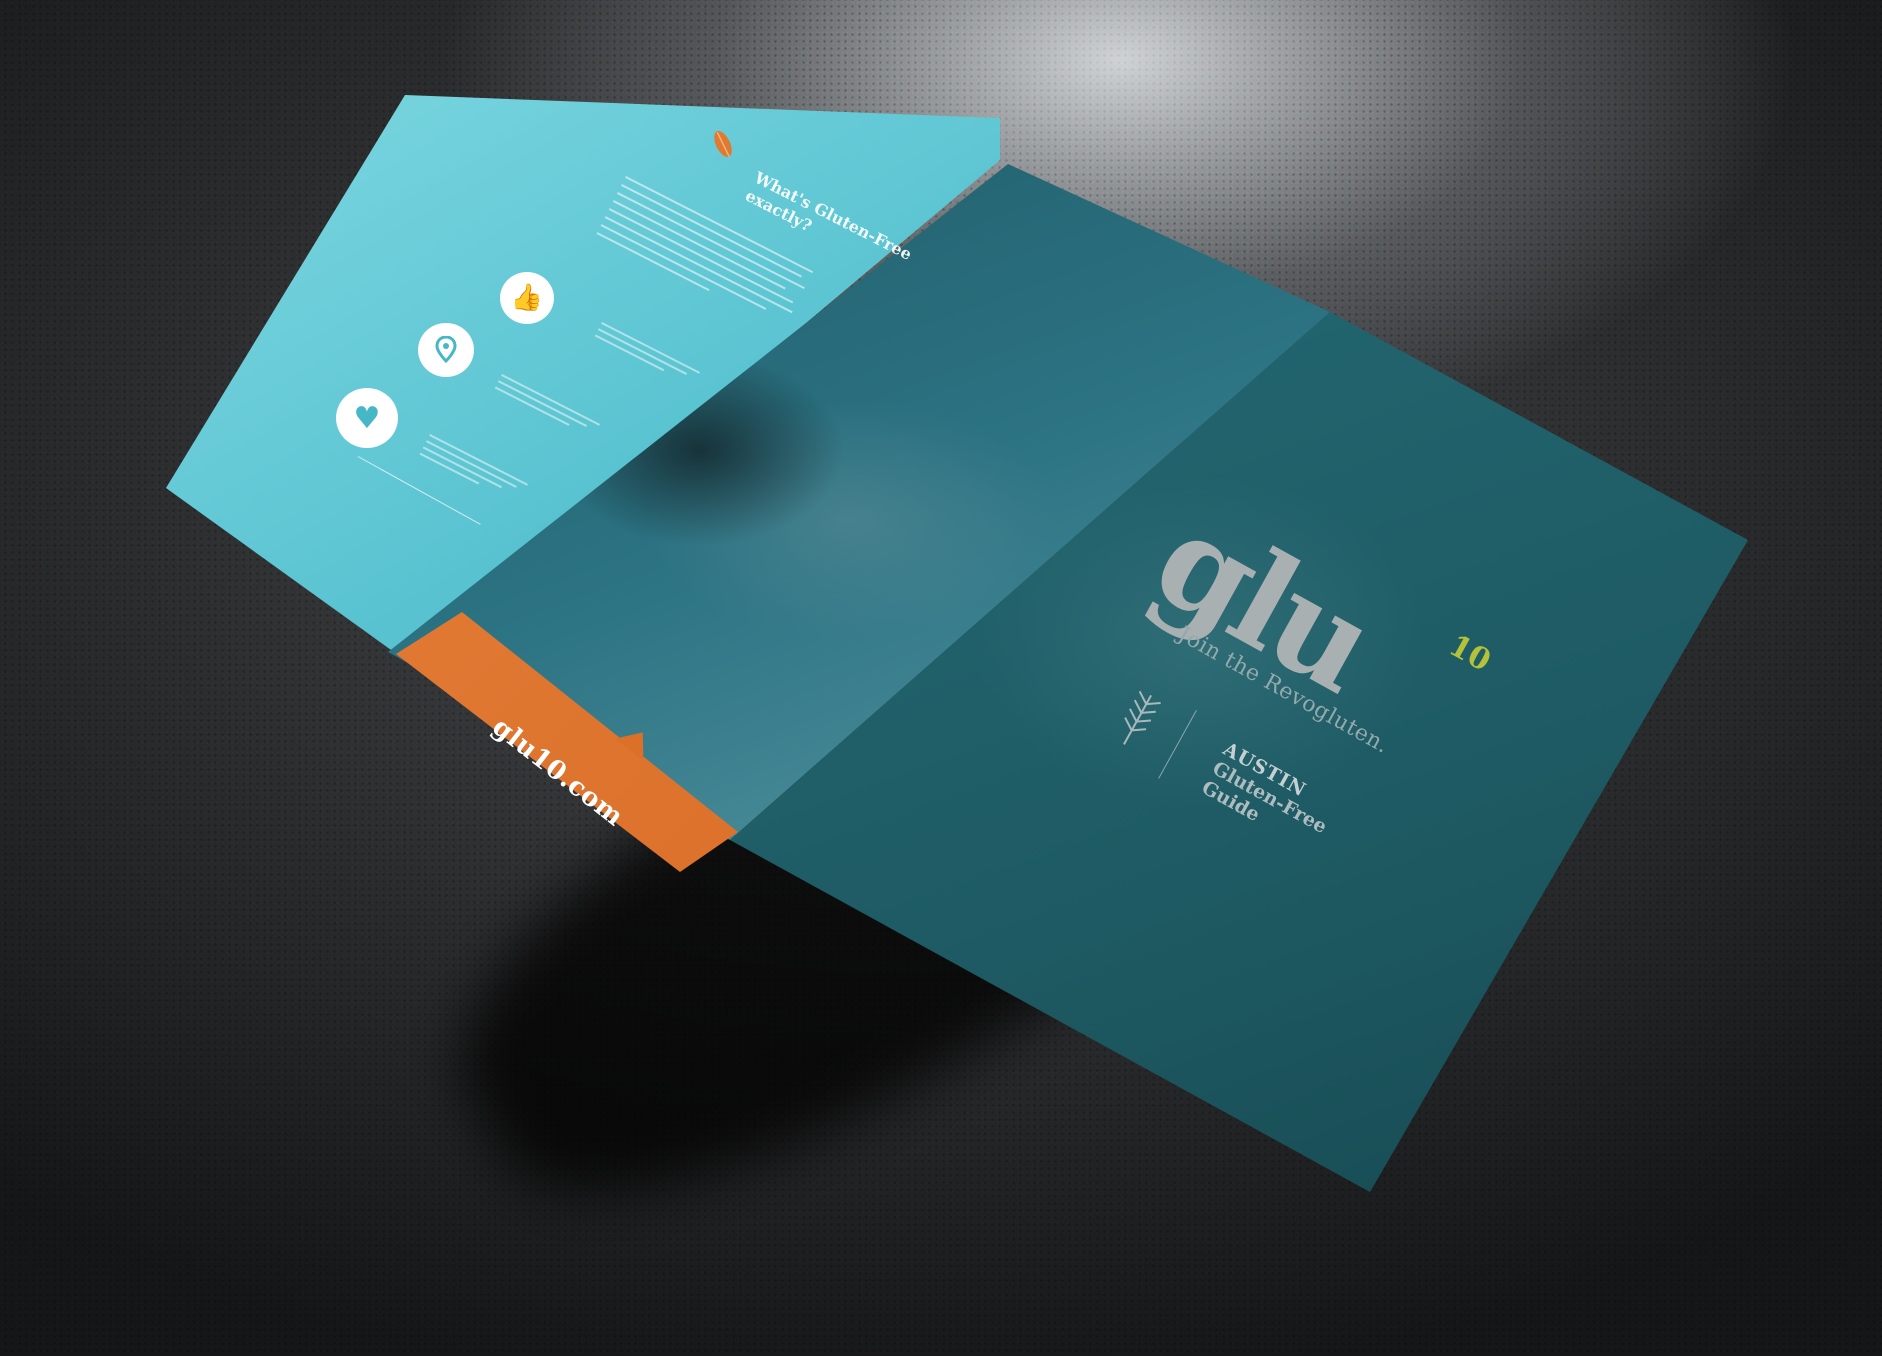  I want to click on heart-icon: ♥, so click(367, 418).